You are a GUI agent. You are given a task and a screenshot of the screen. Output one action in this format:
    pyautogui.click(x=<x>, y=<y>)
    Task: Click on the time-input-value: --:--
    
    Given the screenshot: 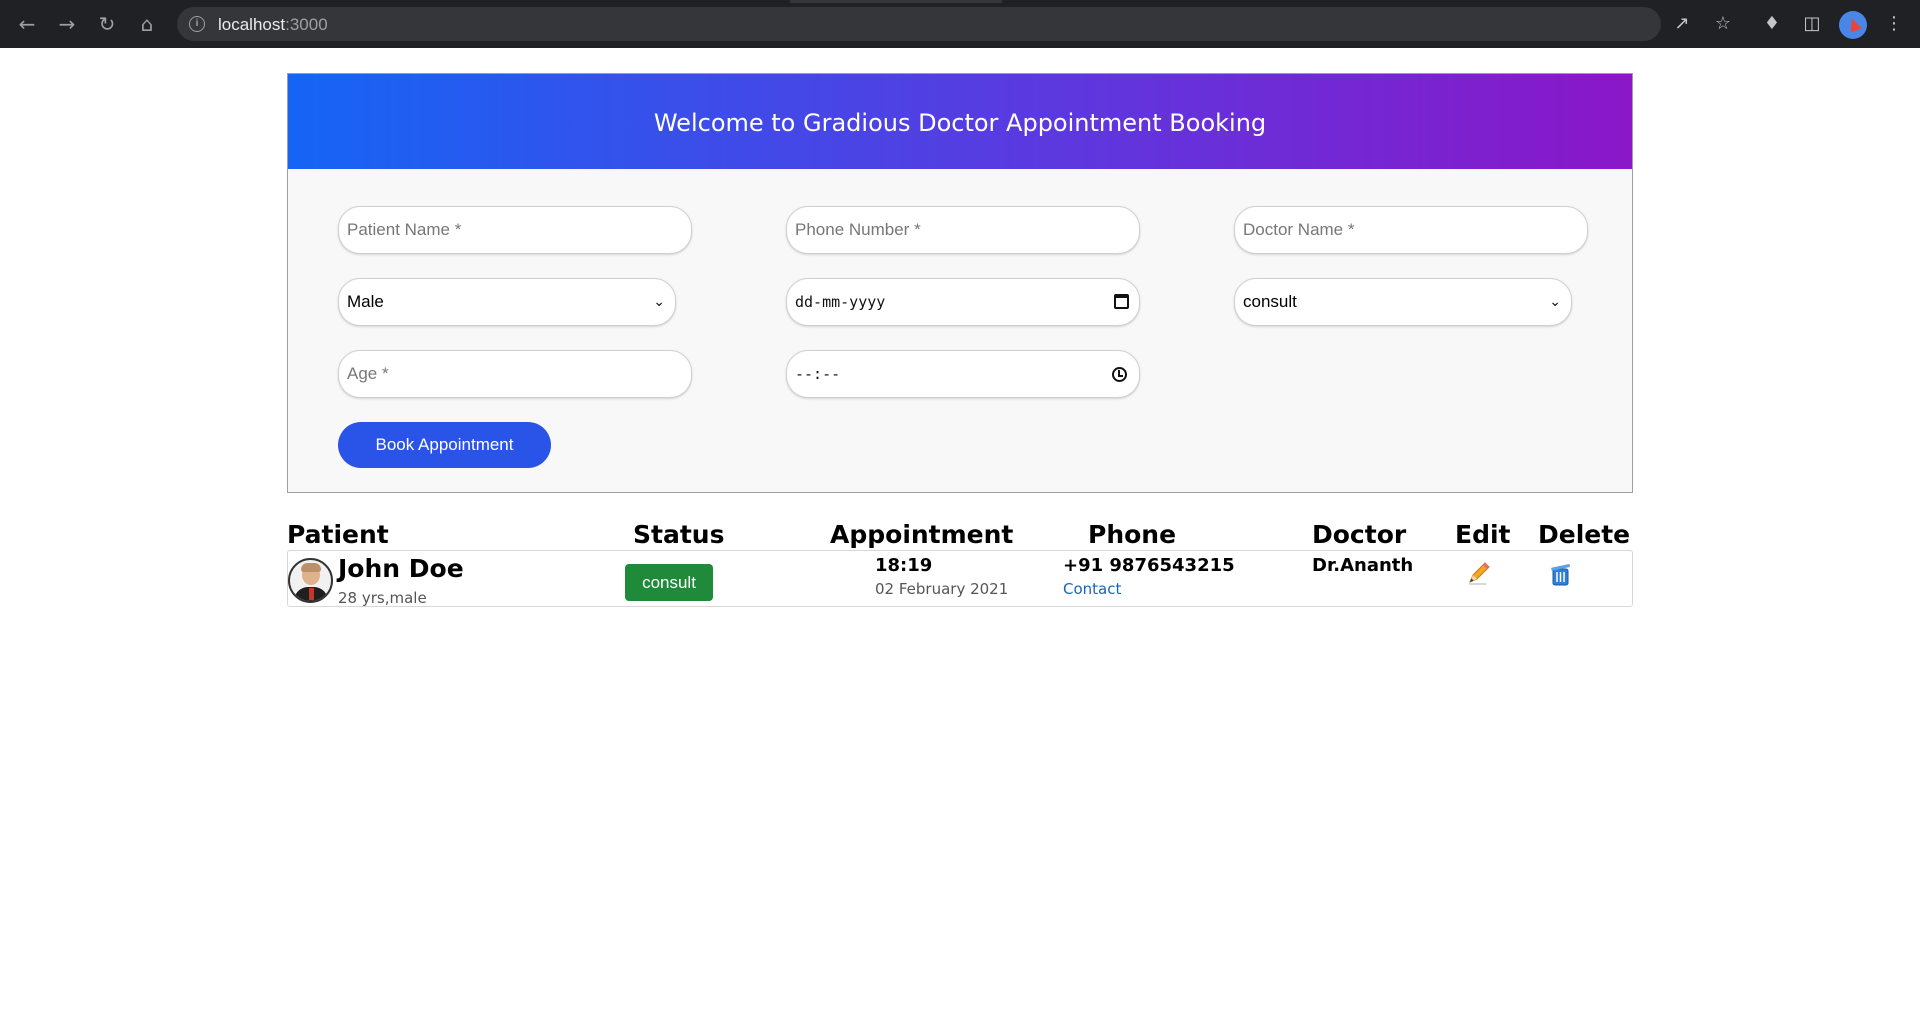 What is the action you would take?
    pyautogui.click(x=818, y=374)
    